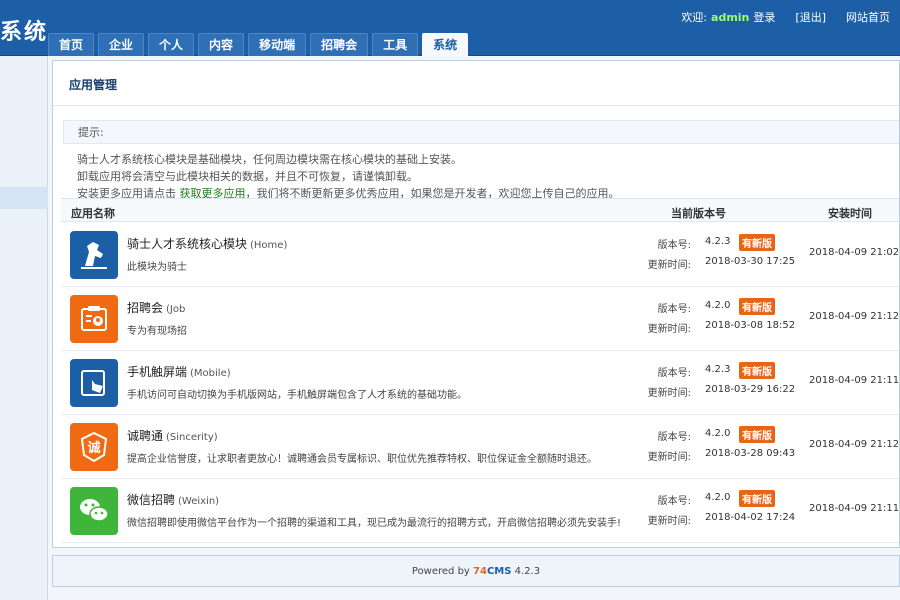  Describe the element at coordinates (698, 213) in the screenshot. I see `col-version: 当前版本号` at that location.